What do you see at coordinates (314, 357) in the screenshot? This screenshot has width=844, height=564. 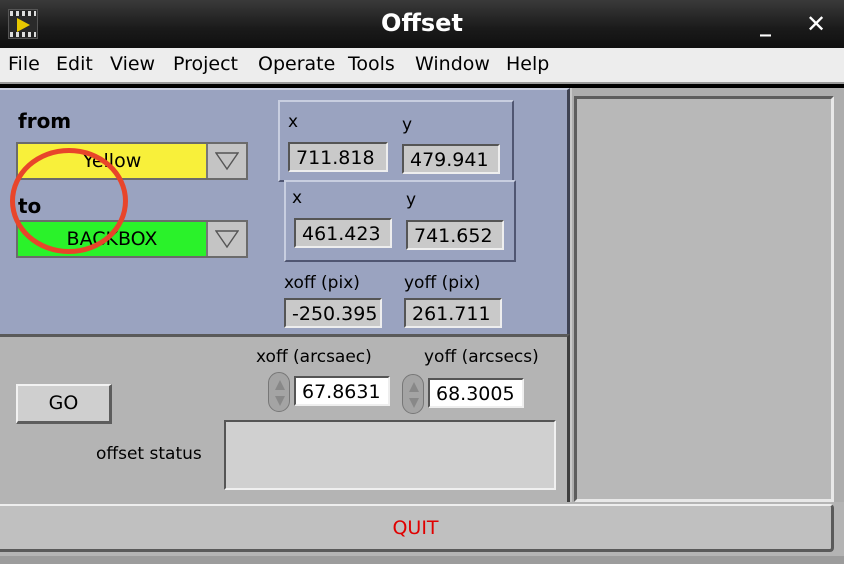 I see `xoff-arcsec-label: xoff (arcsaec)` at bounding box center [314, 357].